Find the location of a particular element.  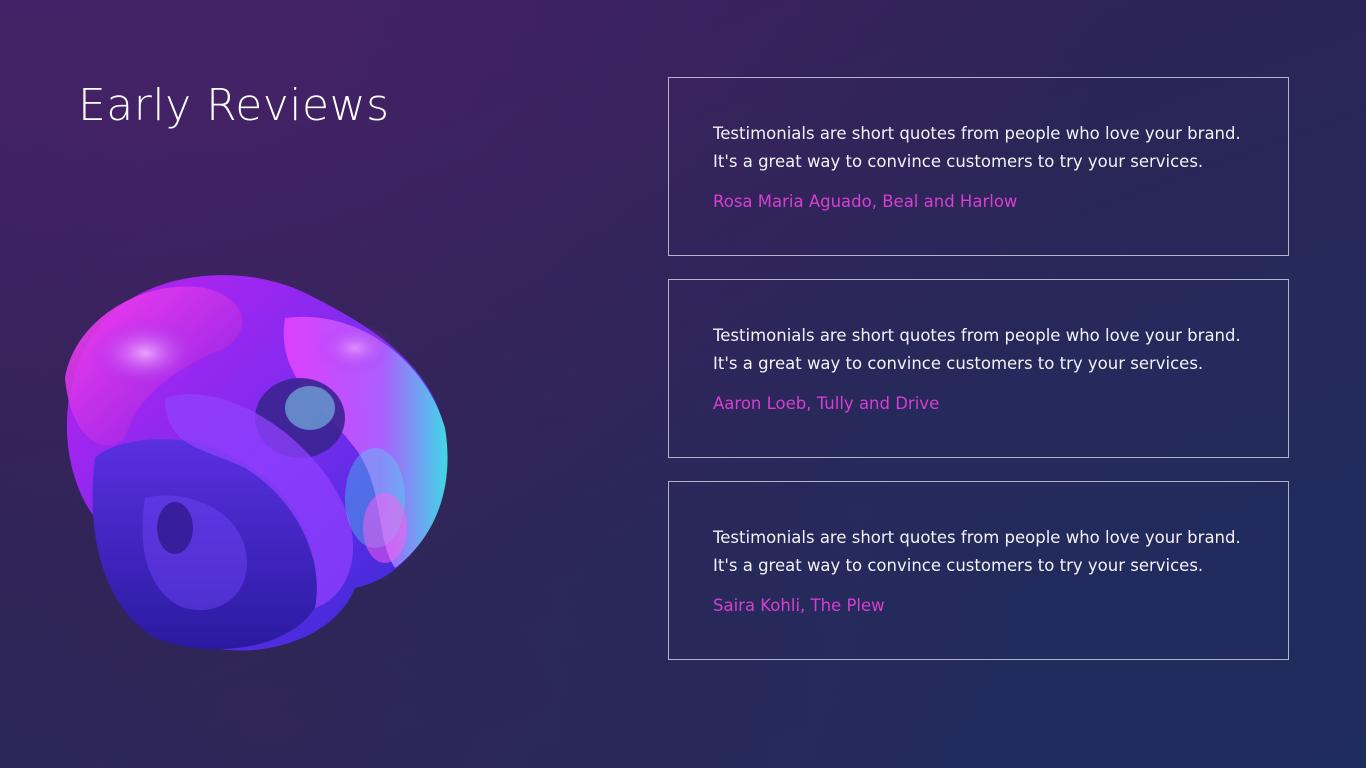

testimonial-author: Saira Kohli, The Plew is located at coordinates (799, 605).